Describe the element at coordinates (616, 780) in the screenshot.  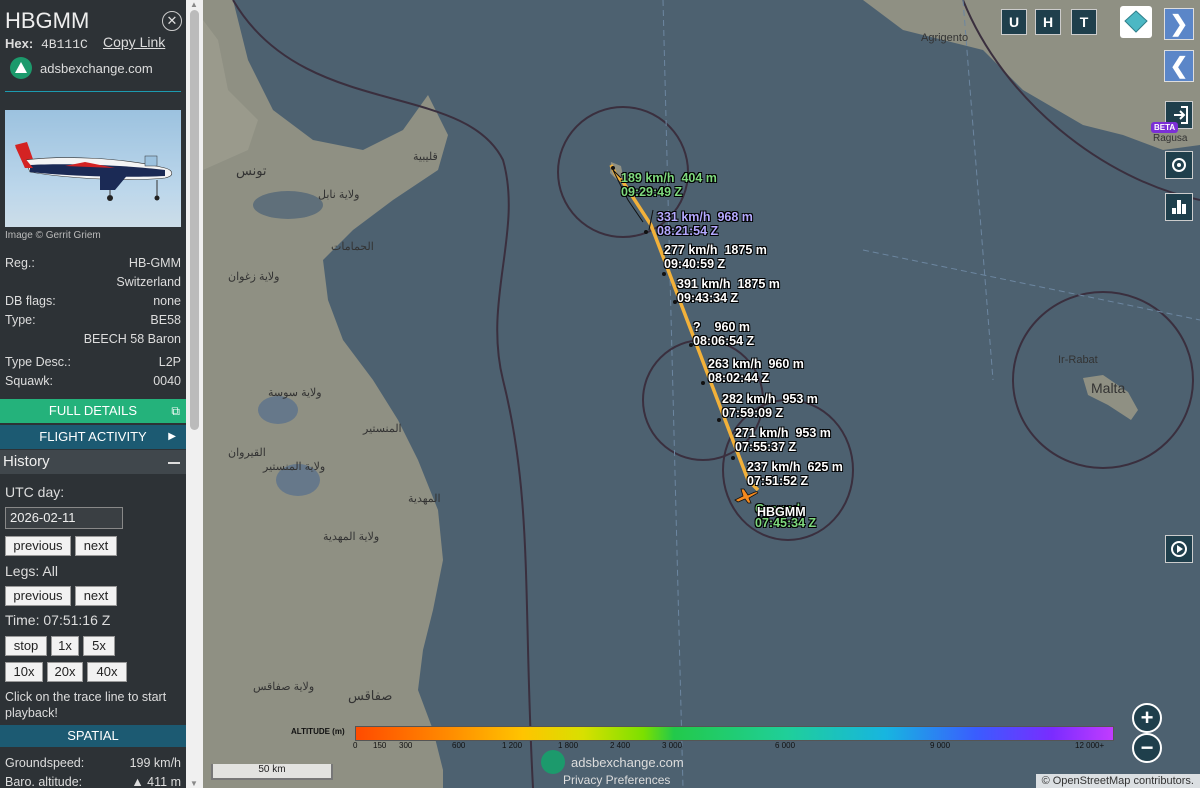
I see `privacy-link: Privacy Preferences` at that location.